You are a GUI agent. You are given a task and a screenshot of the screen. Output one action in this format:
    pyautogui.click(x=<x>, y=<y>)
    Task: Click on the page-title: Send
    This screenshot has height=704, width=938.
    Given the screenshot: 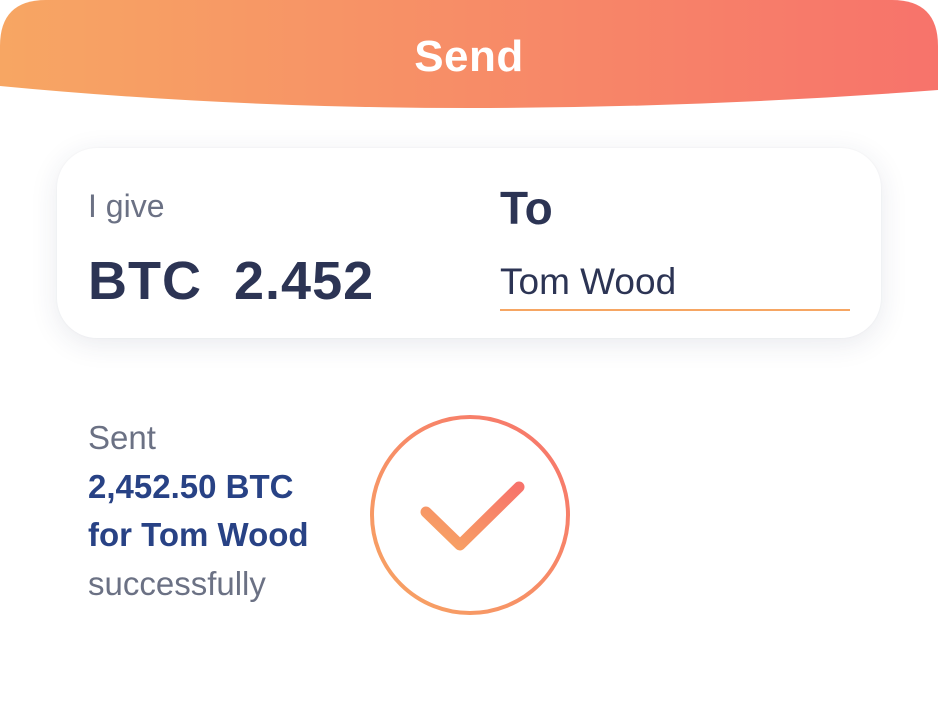 What is the action you would take?
    pyautogui.click(x=469, y=56)
    